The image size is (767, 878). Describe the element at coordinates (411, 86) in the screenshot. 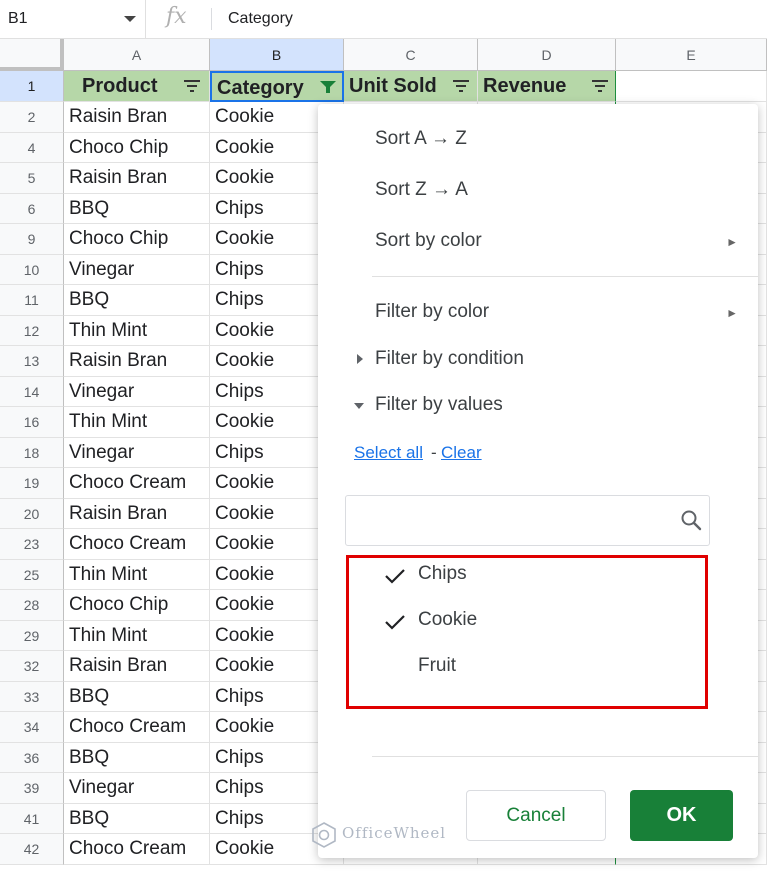

I see `cell-unit-sold-header: Unit Sold` at that location.